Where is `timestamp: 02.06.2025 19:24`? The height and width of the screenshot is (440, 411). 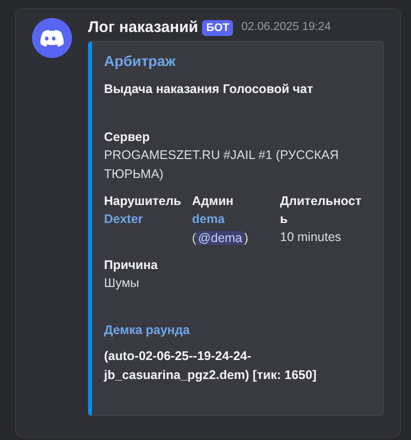
timestamp: 02.06.2025 19:24 is located at coordinates (286, 28).